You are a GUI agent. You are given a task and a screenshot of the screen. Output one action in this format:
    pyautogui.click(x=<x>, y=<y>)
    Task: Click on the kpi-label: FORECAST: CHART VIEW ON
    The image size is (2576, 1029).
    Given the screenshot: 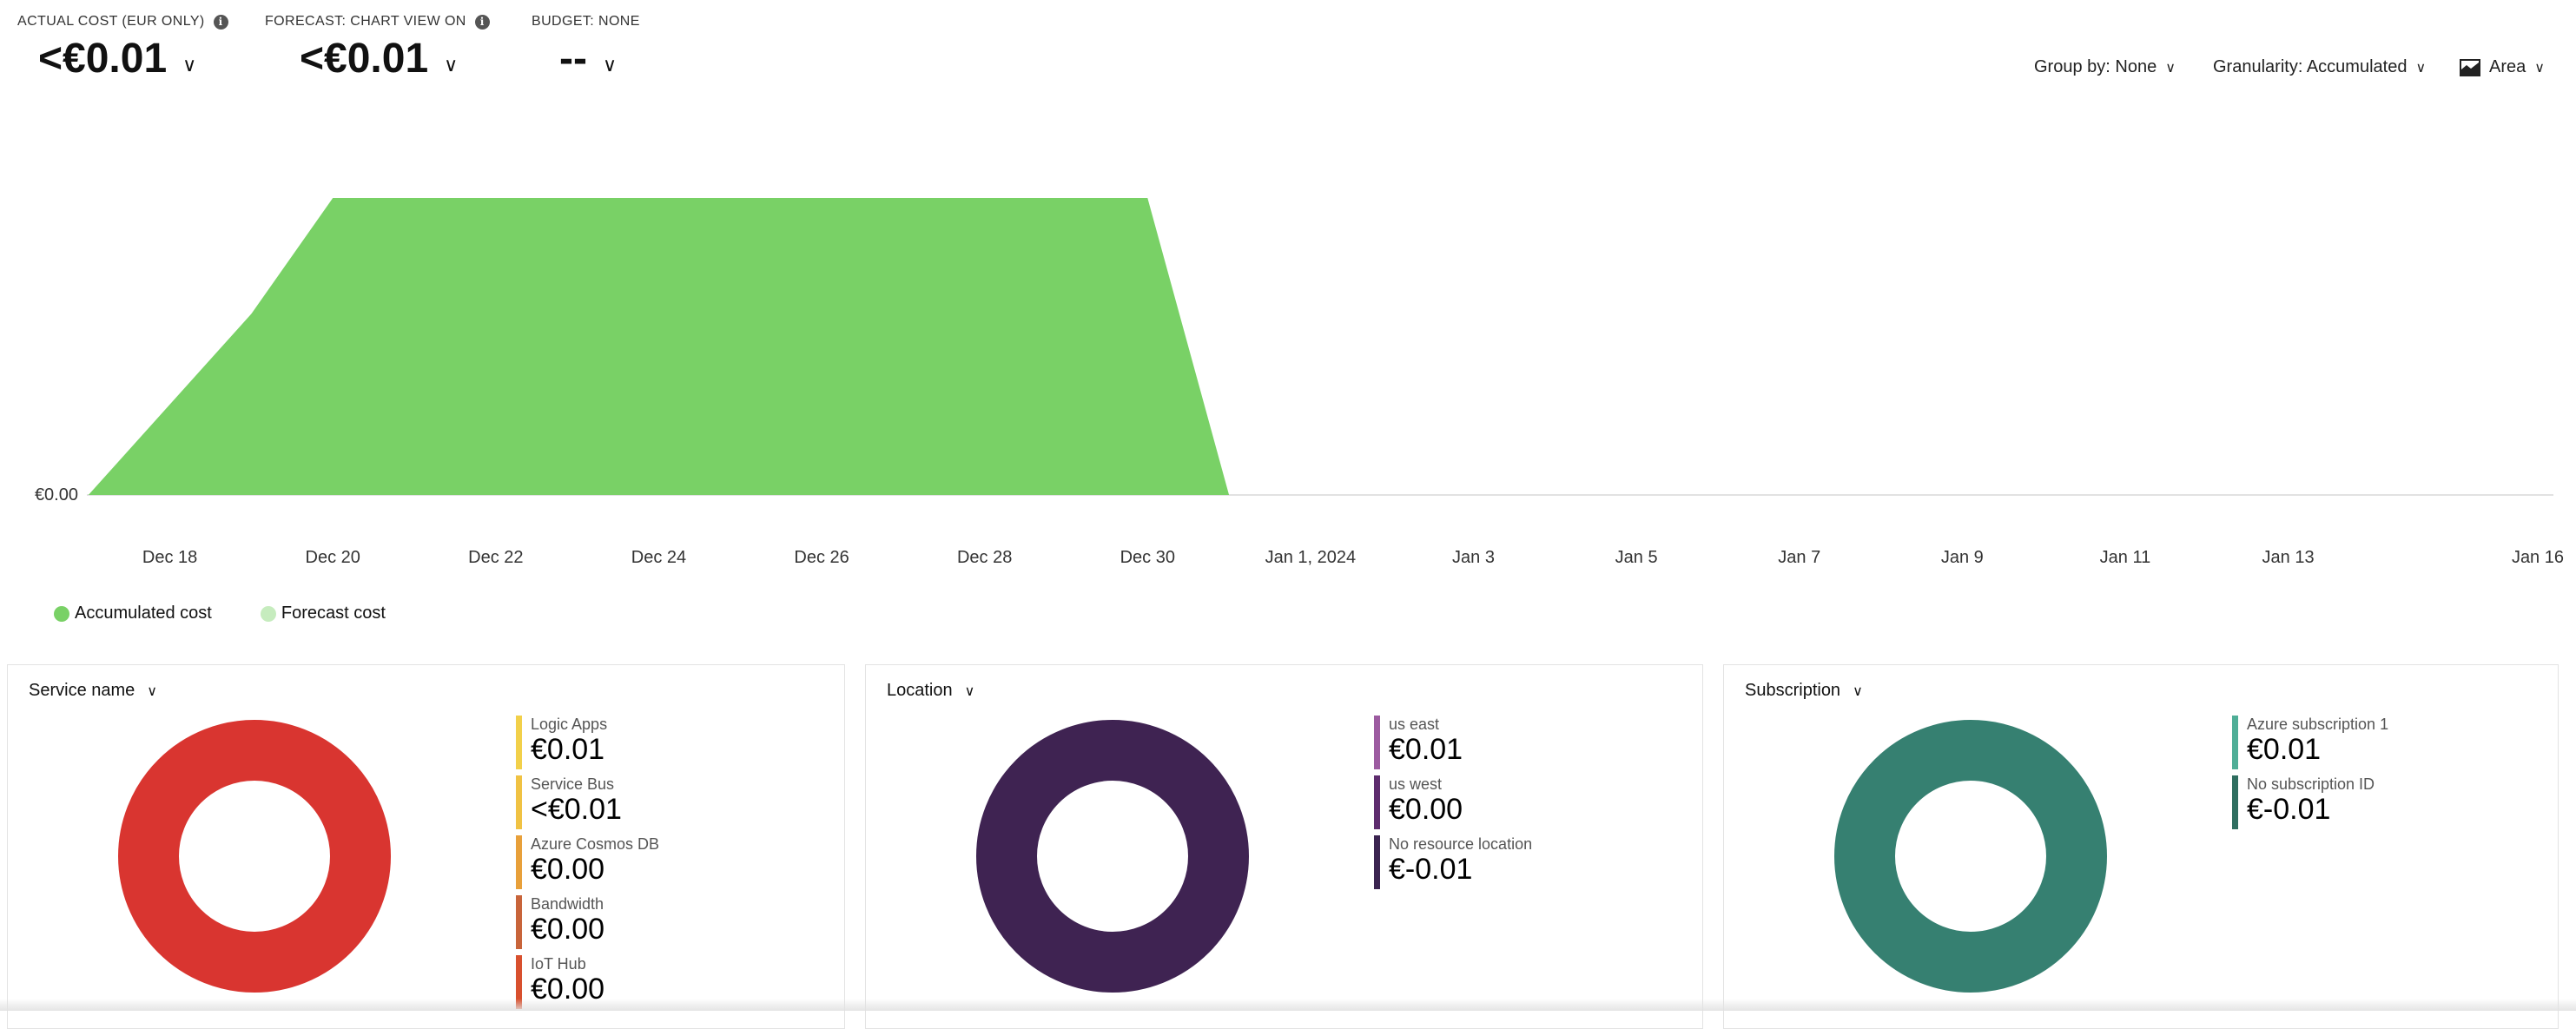 What is the action you would take?
    pyautogui.click(x=366, y=21)
    